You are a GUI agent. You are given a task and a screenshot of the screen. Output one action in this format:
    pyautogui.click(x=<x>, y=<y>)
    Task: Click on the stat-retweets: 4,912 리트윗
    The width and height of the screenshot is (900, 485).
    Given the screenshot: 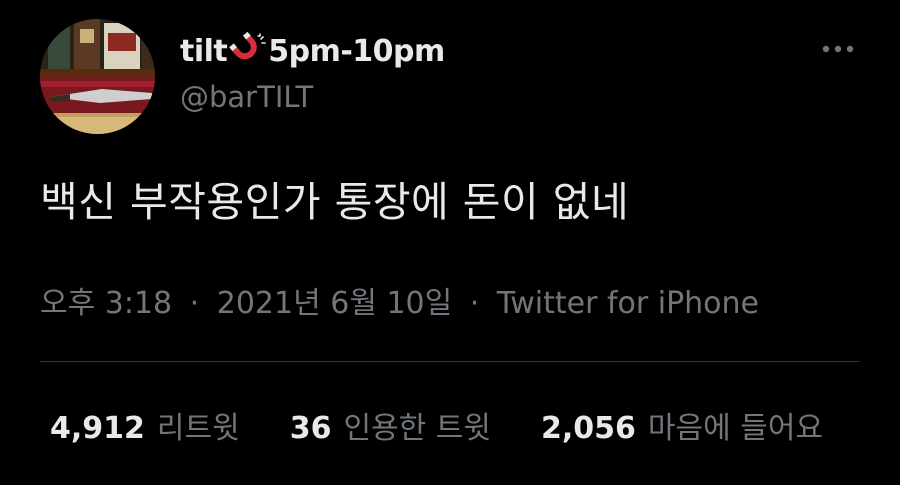 What is the action you would take?
    pyautogui.click(x=145, y=425)
    